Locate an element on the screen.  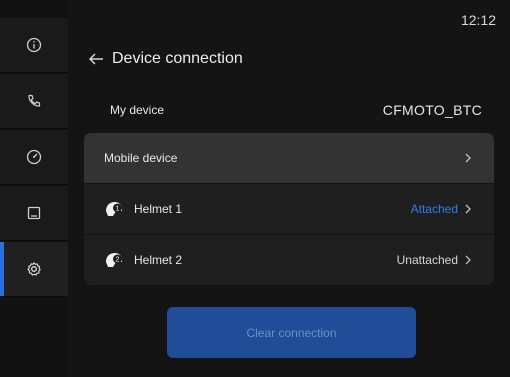
mobile-device-label: Mobile device is located at coordinates (141, 158).